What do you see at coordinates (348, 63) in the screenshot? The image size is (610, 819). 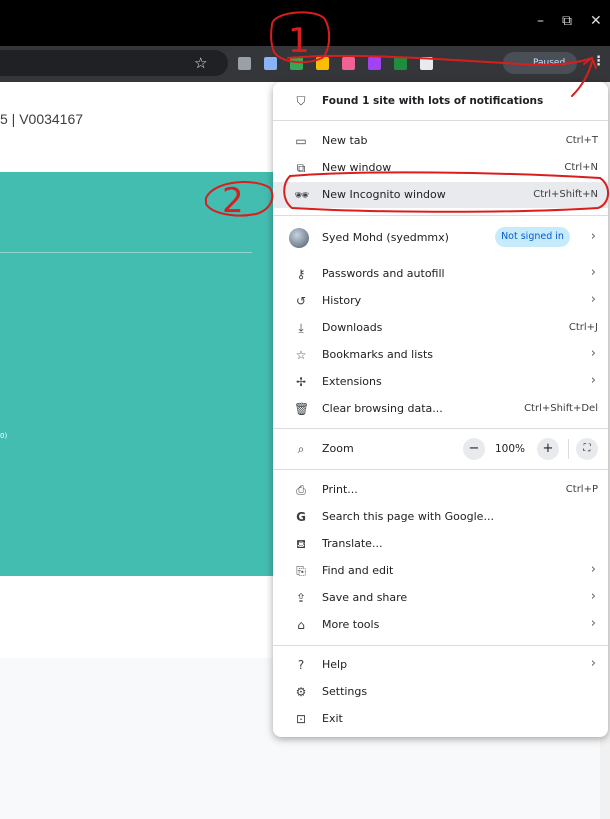 I see `bing-ext-icon` at bounding box center [348, 63].